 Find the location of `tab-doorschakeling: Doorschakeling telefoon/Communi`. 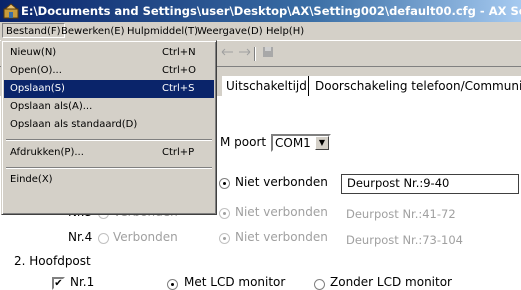

tab-doorschakeling: Doorschakeling telefoon/Communi is located at coordinates (416, 86).